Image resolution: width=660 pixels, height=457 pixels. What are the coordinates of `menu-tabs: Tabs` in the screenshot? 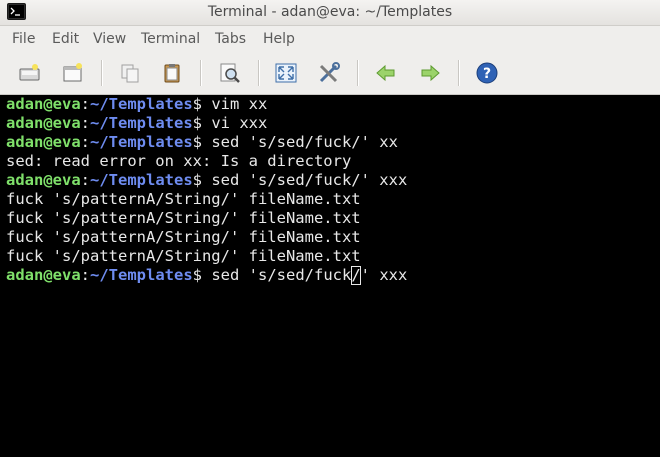 It's located at (230, 39).